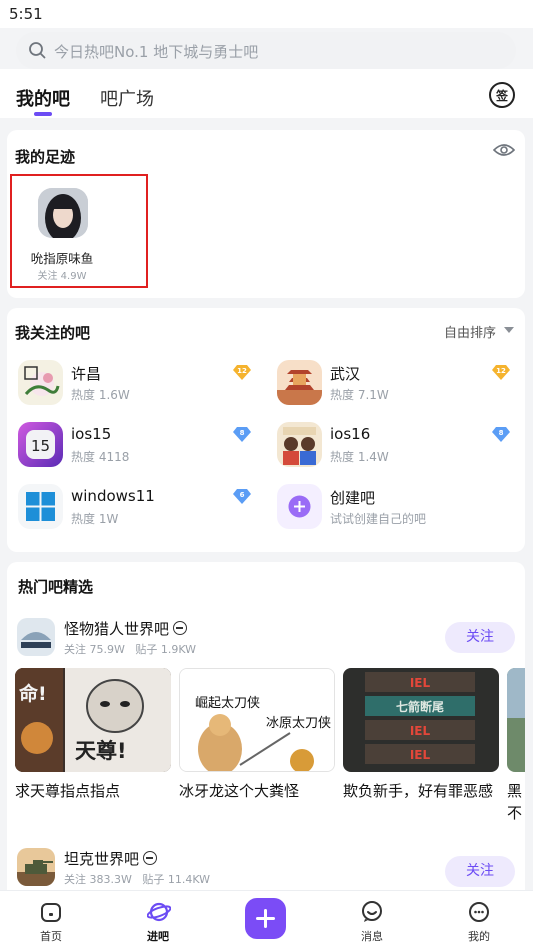  What do you see at coordinates (298, 723) in the screenshot?
I see `thread-image-text: 冰原太刀侠` at bounding box center [298, 723].